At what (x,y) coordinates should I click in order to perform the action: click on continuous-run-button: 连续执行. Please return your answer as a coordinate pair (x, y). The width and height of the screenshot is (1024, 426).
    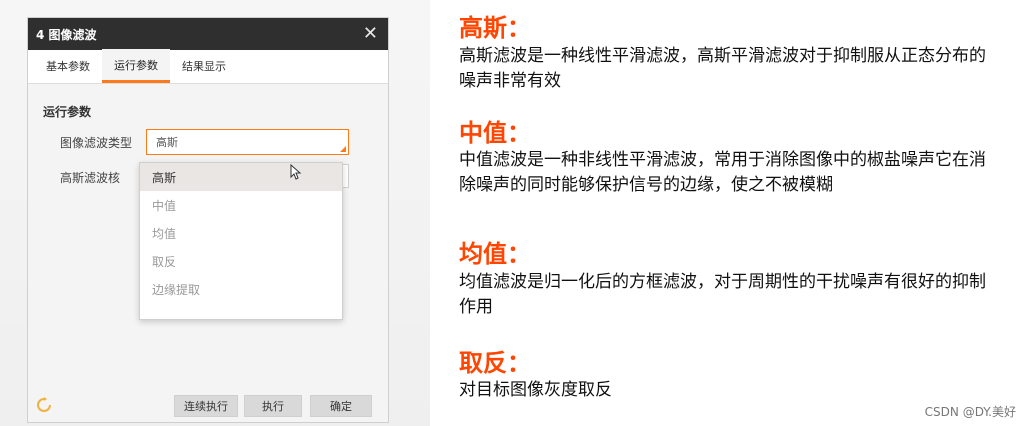
    Looking at the image, I should click on (206, 406).